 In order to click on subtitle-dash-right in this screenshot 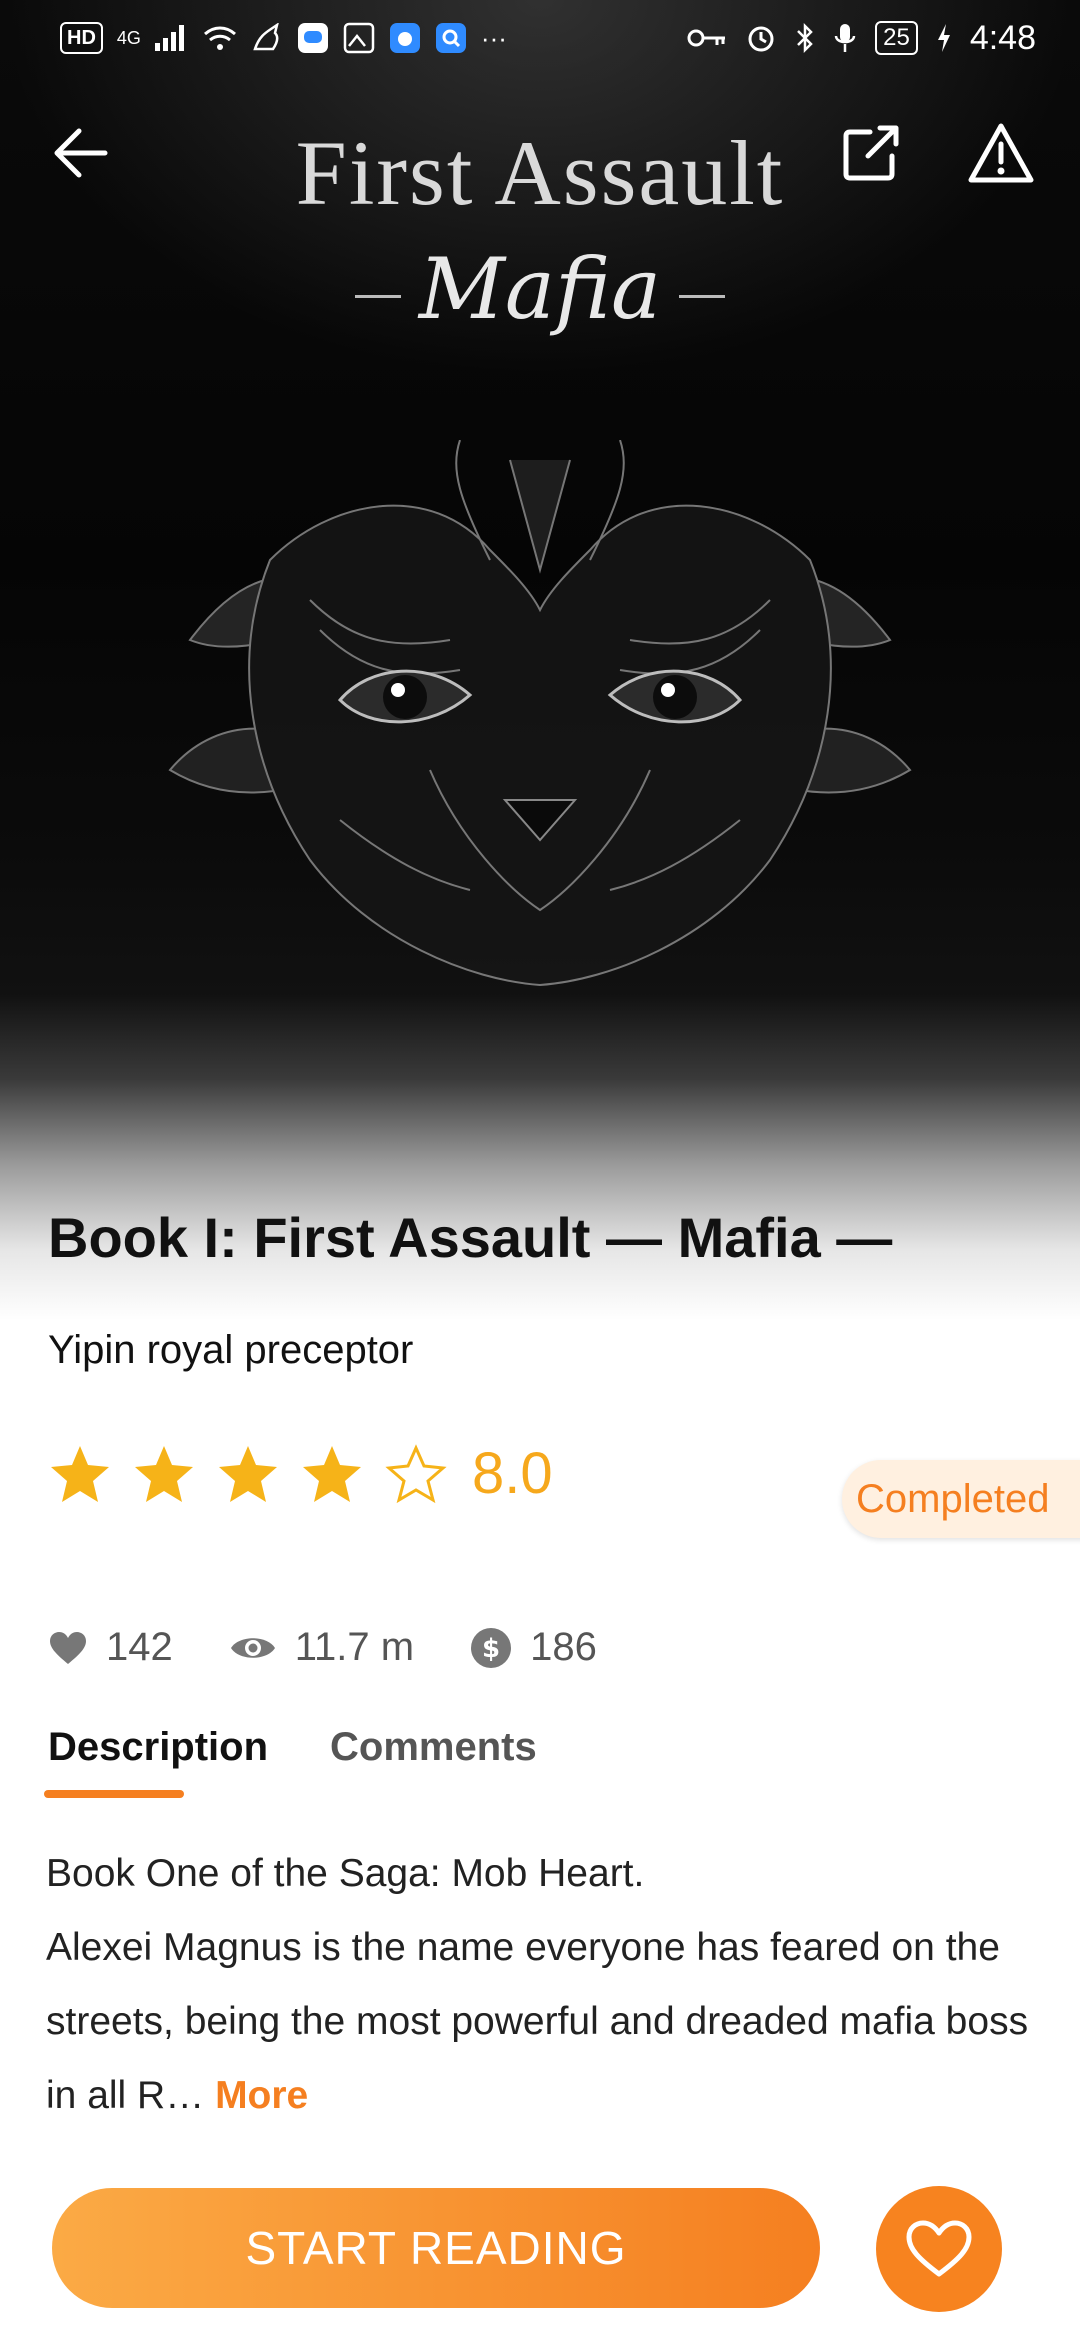, I will do `click(702, 296)`.